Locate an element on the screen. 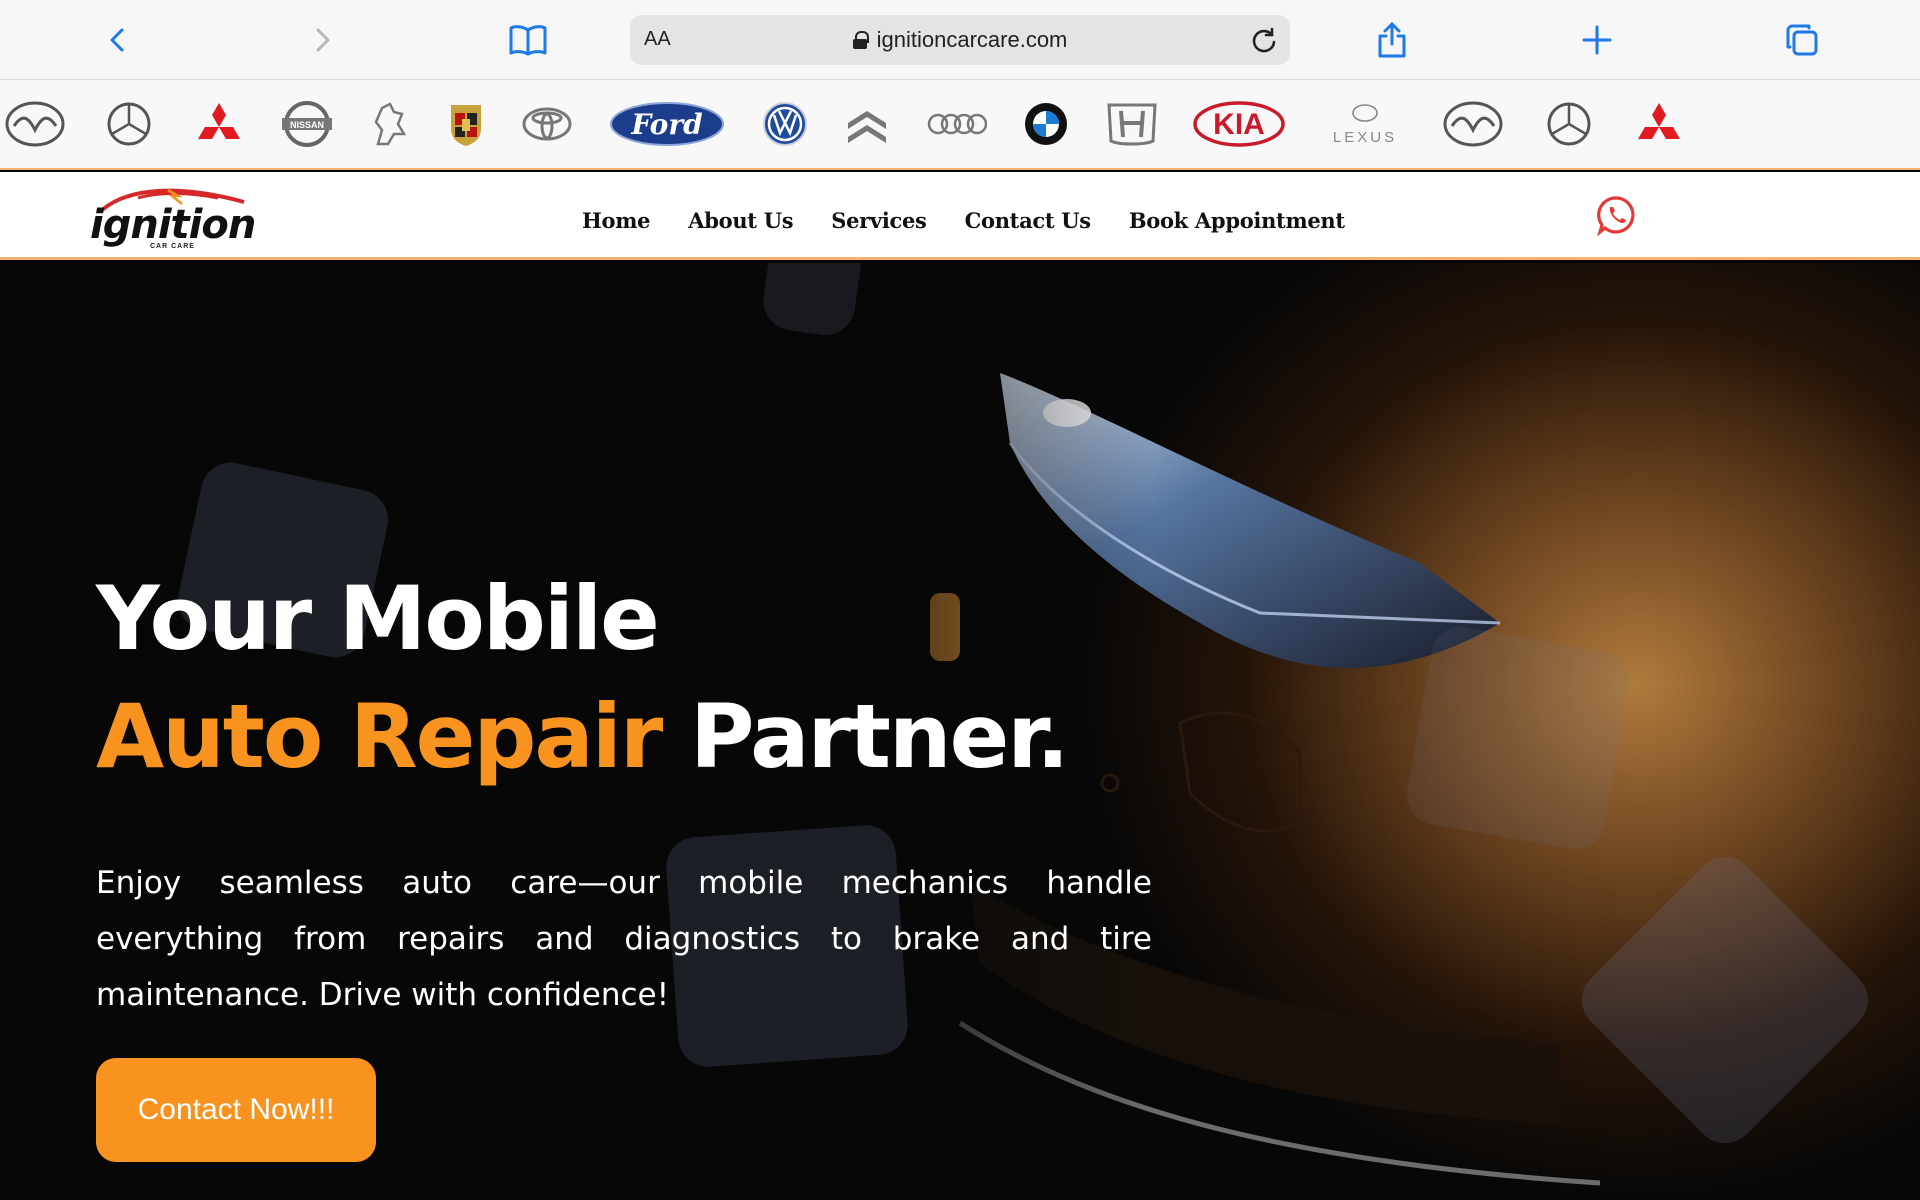  new-tab-button is located at coordinates (1597, 40).